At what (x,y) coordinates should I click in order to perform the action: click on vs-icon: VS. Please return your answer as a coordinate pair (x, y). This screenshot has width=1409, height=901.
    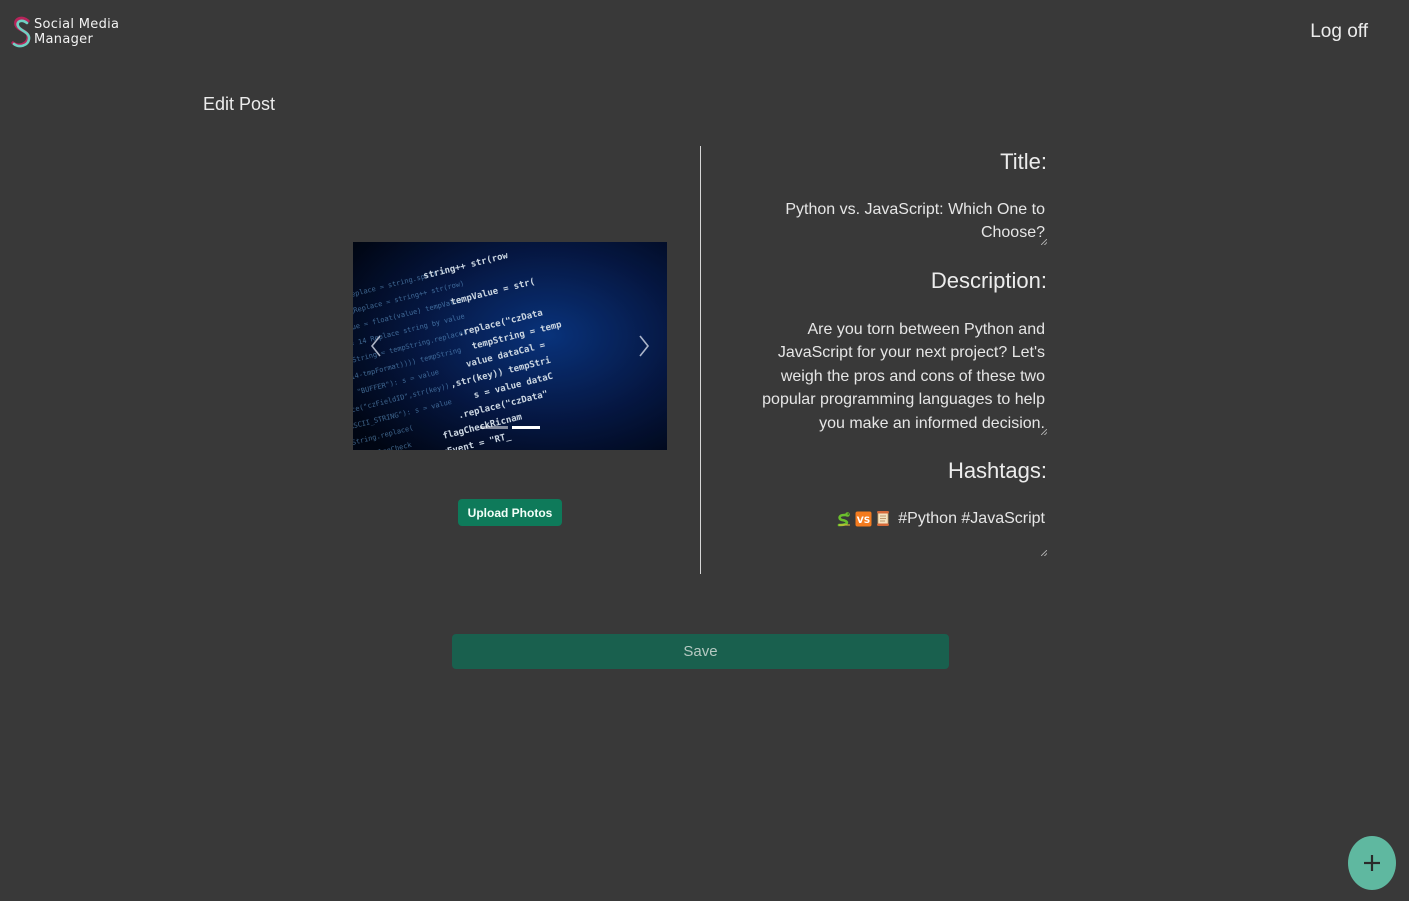
    Looking at the image, I should click on (863, 519).